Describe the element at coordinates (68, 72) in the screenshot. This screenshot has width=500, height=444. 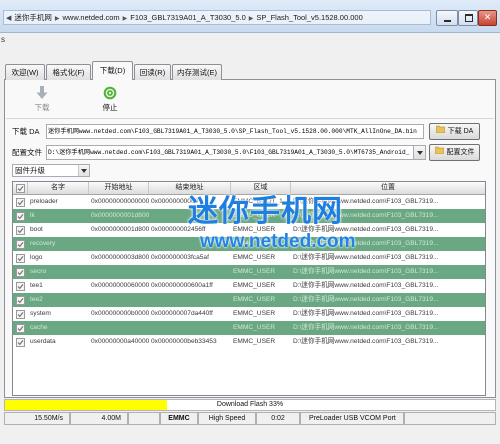
I see `tab-format: 格式化(F)` at that location.